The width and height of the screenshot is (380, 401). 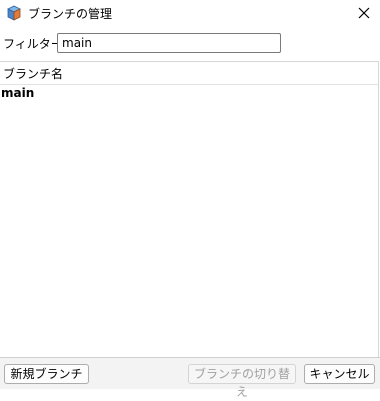 I want to click on branch-name: main, so click(x=18, y=93).